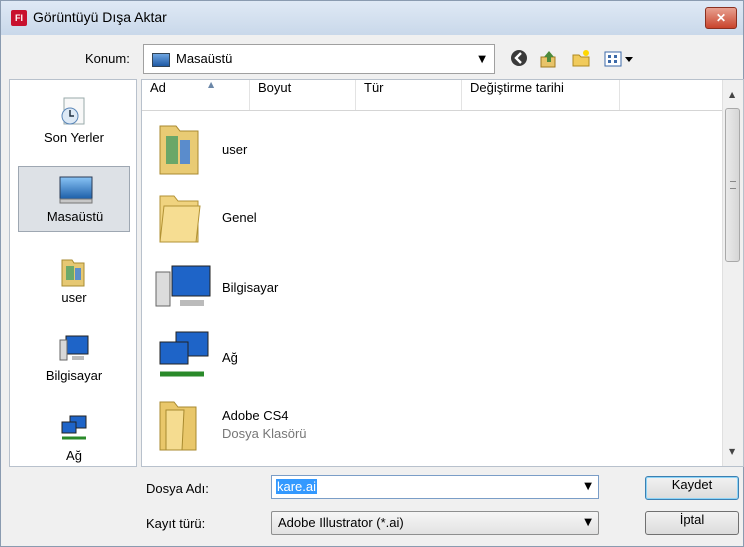 This screenshot has width=744, height=547. What do you see at coordinates (430, 216) in the screenshot?
I see `list-item: Genel` at bounding box center [430, 216].